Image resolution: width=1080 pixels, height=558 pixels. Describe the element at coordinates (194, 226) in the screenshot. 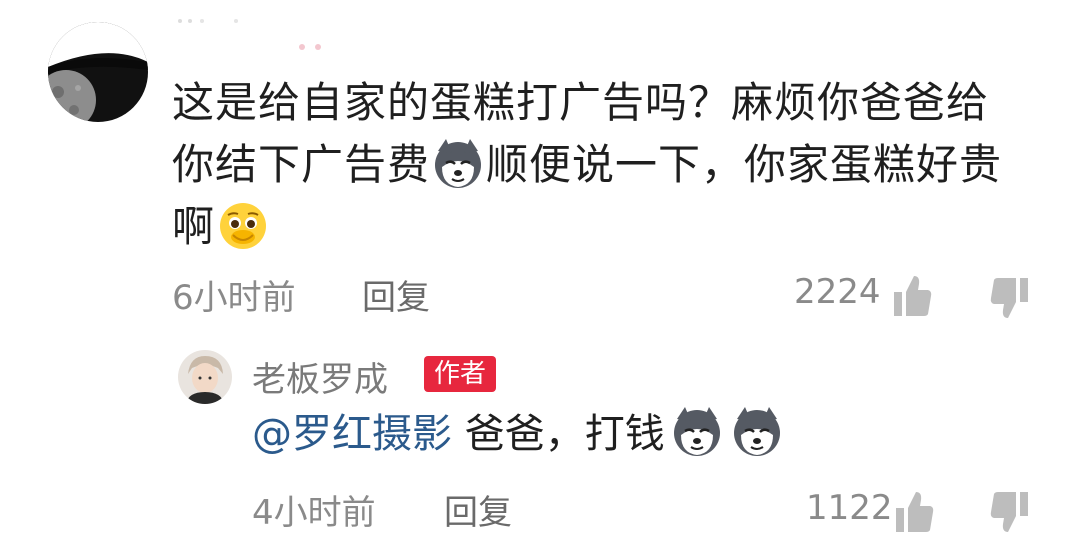

I see `comment-line-3: 啊` at that location.